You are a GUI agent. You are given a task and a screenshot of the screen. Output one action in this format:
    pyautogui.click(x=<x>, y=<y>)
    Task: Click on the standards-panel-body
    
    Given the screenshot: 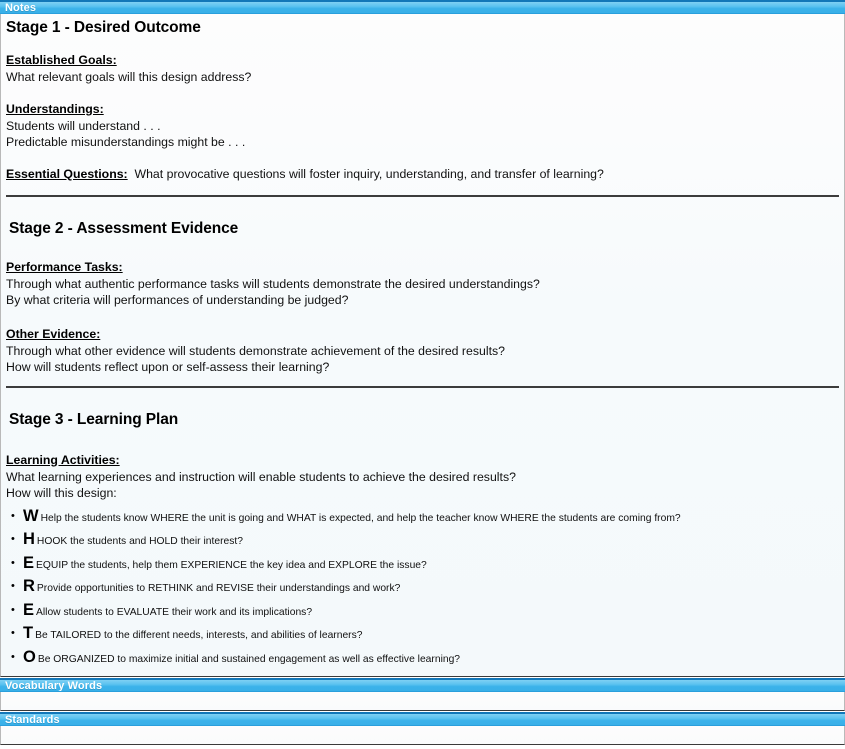 What is the action you would take?
    pyautogui.click(x=422, y=735)
    